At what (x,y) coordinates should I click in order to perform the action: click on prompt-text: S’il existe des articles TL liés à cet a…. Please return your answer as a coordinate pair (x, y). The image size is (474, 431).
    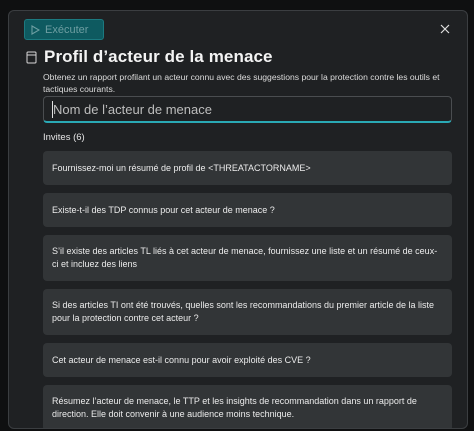
    Looking at the image, I should click on (245, 257).